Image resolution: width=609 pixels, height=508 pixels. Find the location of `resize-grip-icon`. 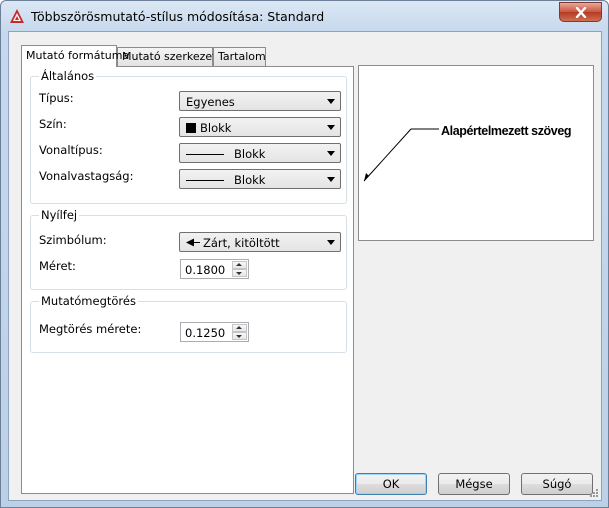

resize-grip-icon is located at coordinates (594, 493).